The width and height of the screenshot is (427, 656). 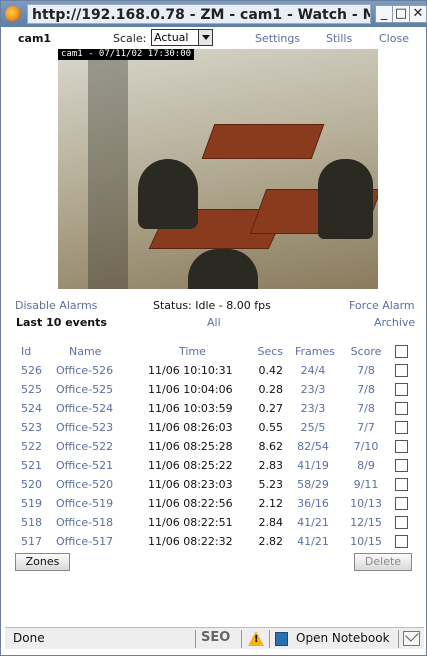 I want to click on event-id-link: 523, so click(x=31, y=427).